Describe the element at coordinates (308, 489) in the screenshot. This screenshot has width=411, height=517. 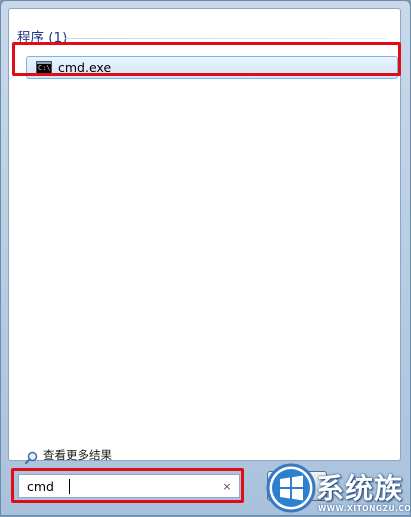
I see `shutdown-label: 关` at that location.